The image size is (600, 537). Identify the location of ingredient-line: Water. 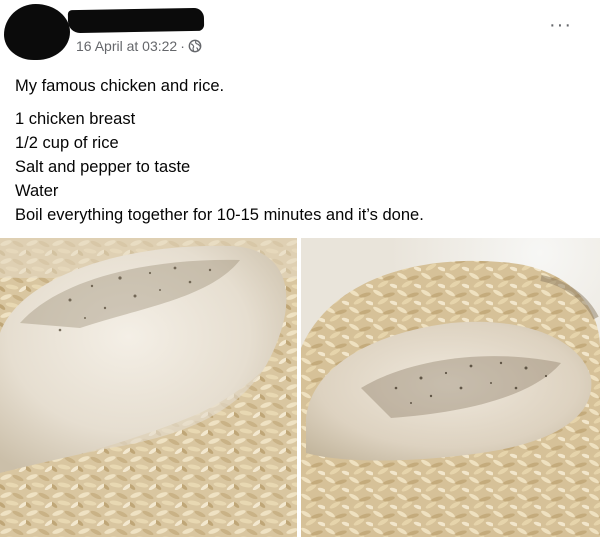
(37, 191).